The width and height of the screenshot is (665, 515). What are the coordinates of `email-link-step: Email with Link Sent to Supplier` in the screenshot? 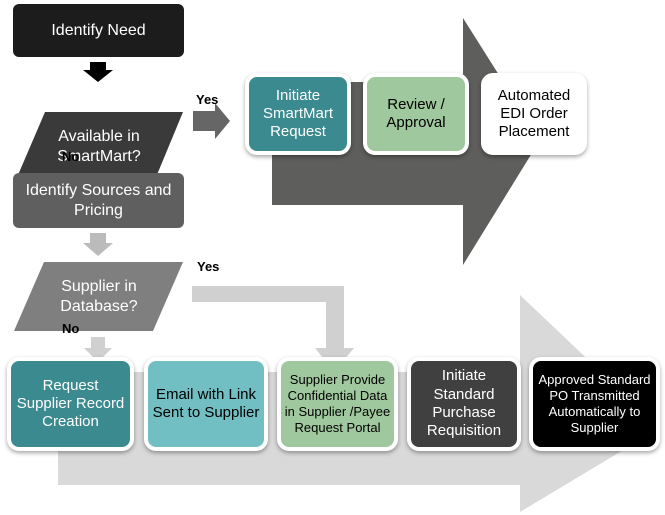 It's located at (206, 404).